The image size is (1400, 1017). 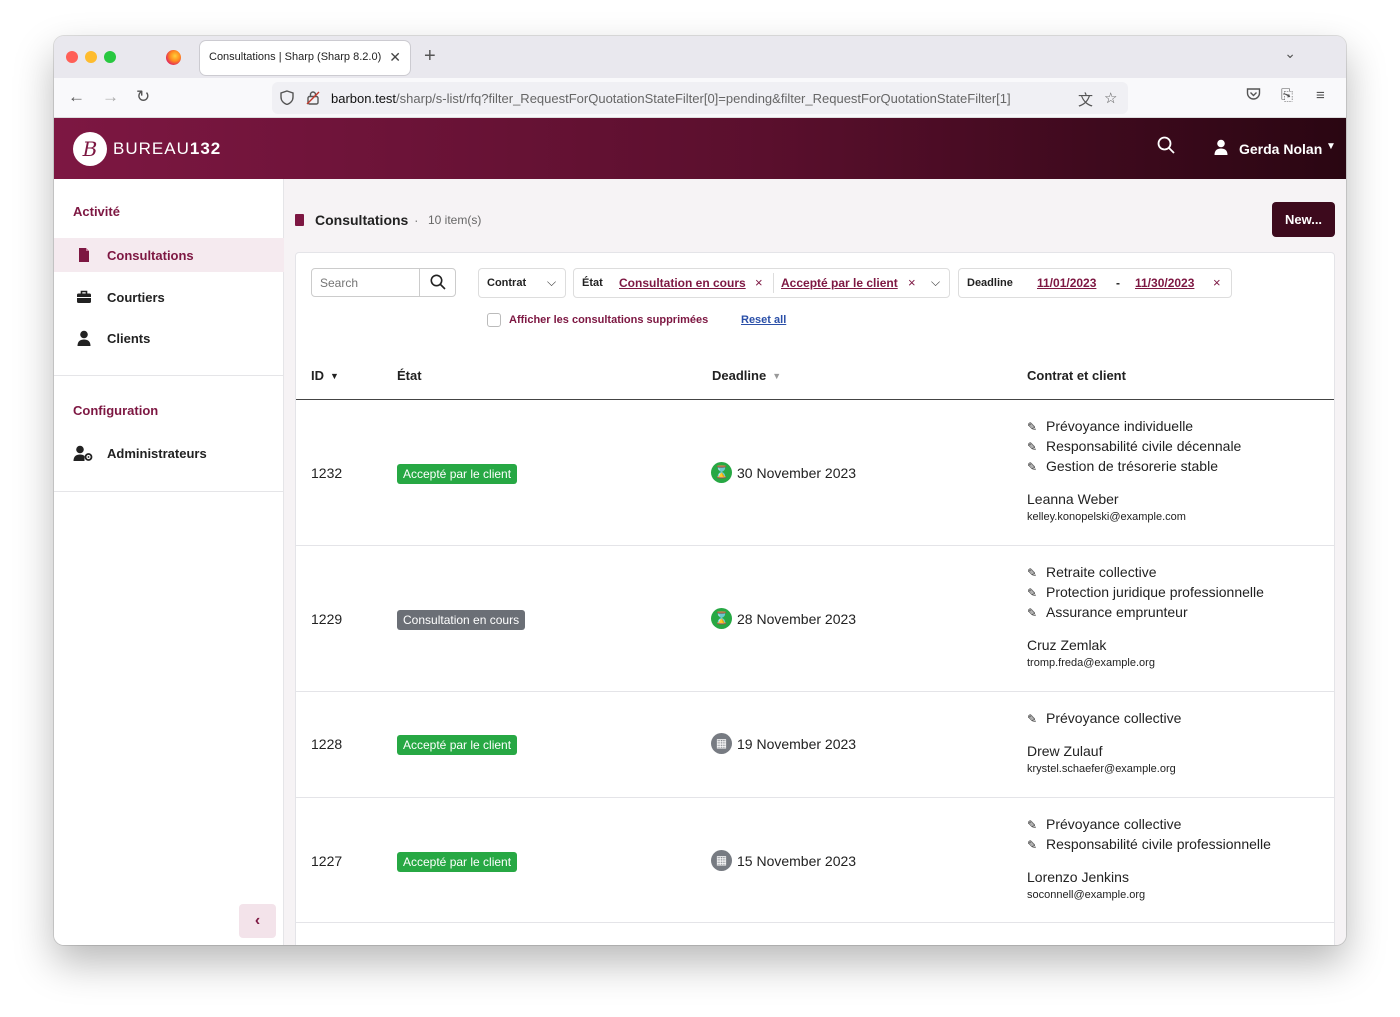 I want to click on briefcase-icon, so click(x=84, y=297).